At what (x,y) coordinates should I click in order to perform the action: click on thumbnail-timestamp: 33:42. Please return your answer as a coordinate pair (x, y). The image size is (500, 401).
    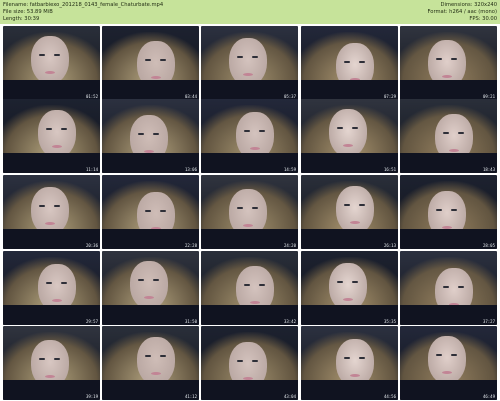
    Looking at the image, I should click on (289, 321).